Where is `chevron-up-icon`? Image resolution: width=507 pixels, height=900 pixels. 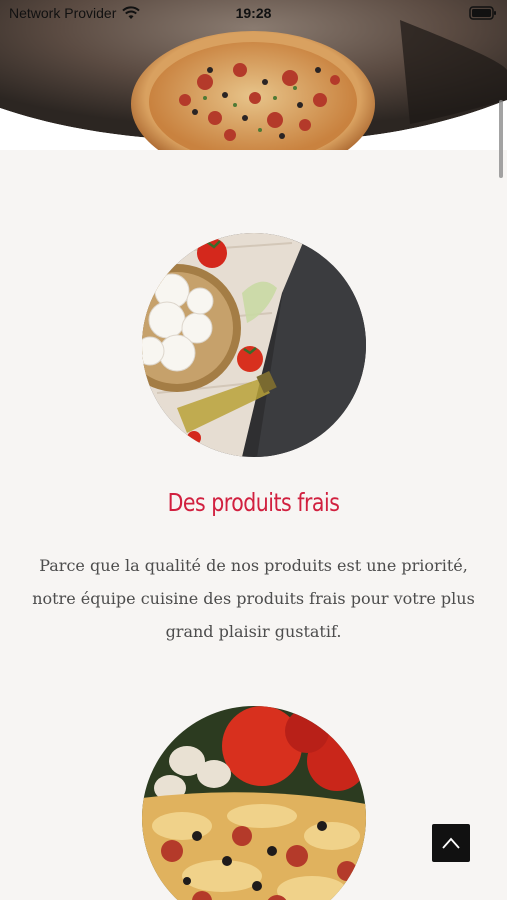 chevron-up-icon is located at coordinates (451, 843).